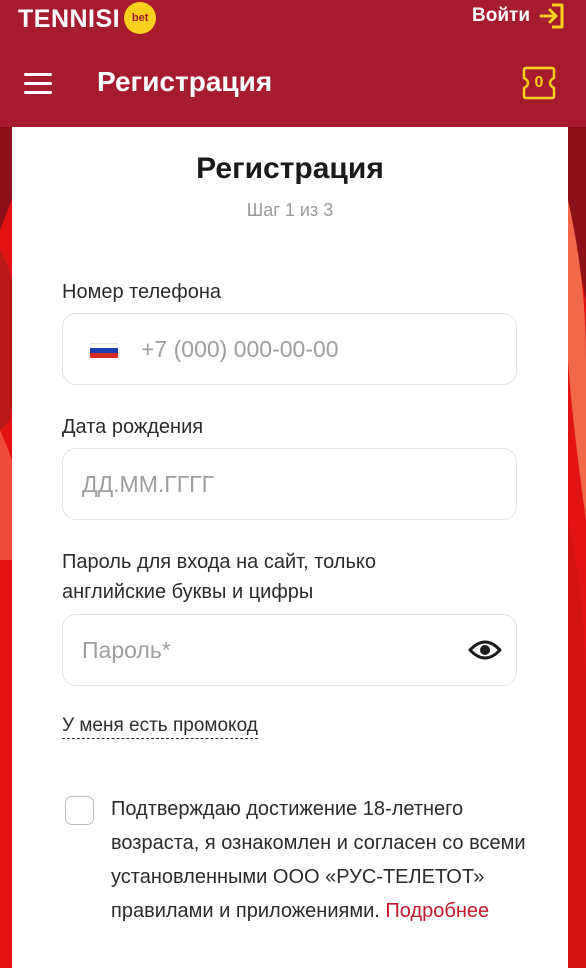 The height and width of the screenshot is (968, 586). Describe the element at coordinates (290, 210) in the screenshot. I see `form-step: Шаг 1 из 3` at that location.